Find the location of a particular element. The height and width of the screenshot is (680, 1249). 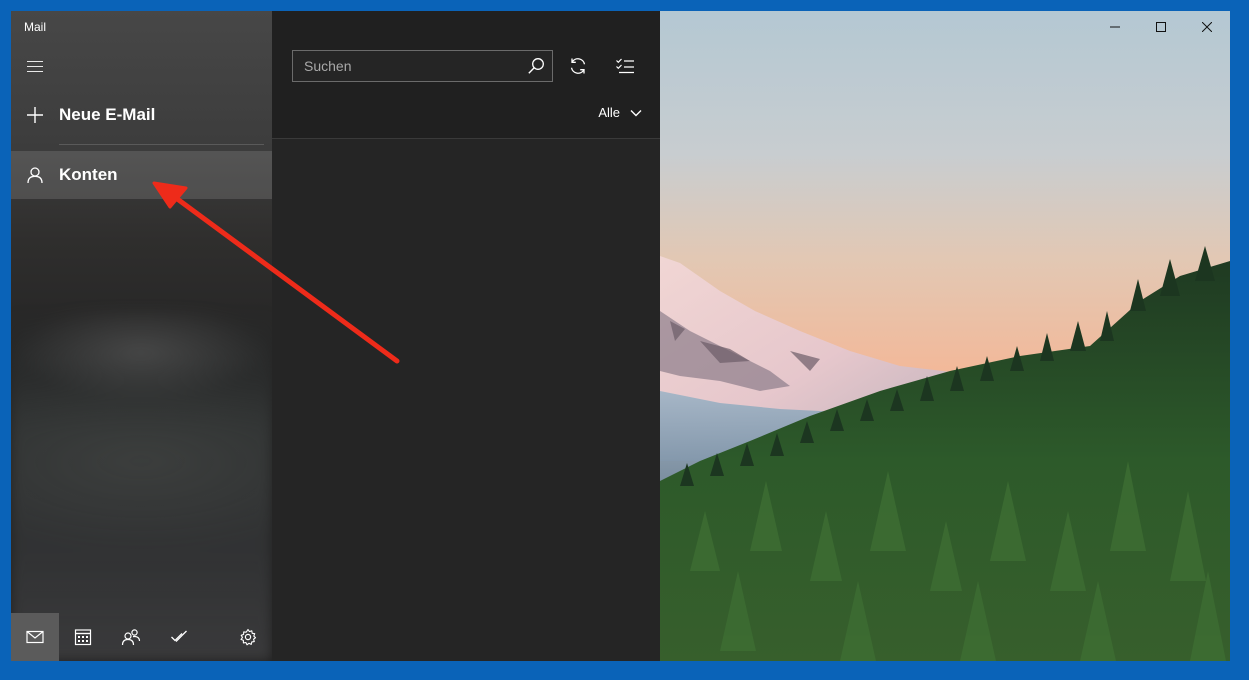

selection-mode-button is located at coordinates (625, 66).